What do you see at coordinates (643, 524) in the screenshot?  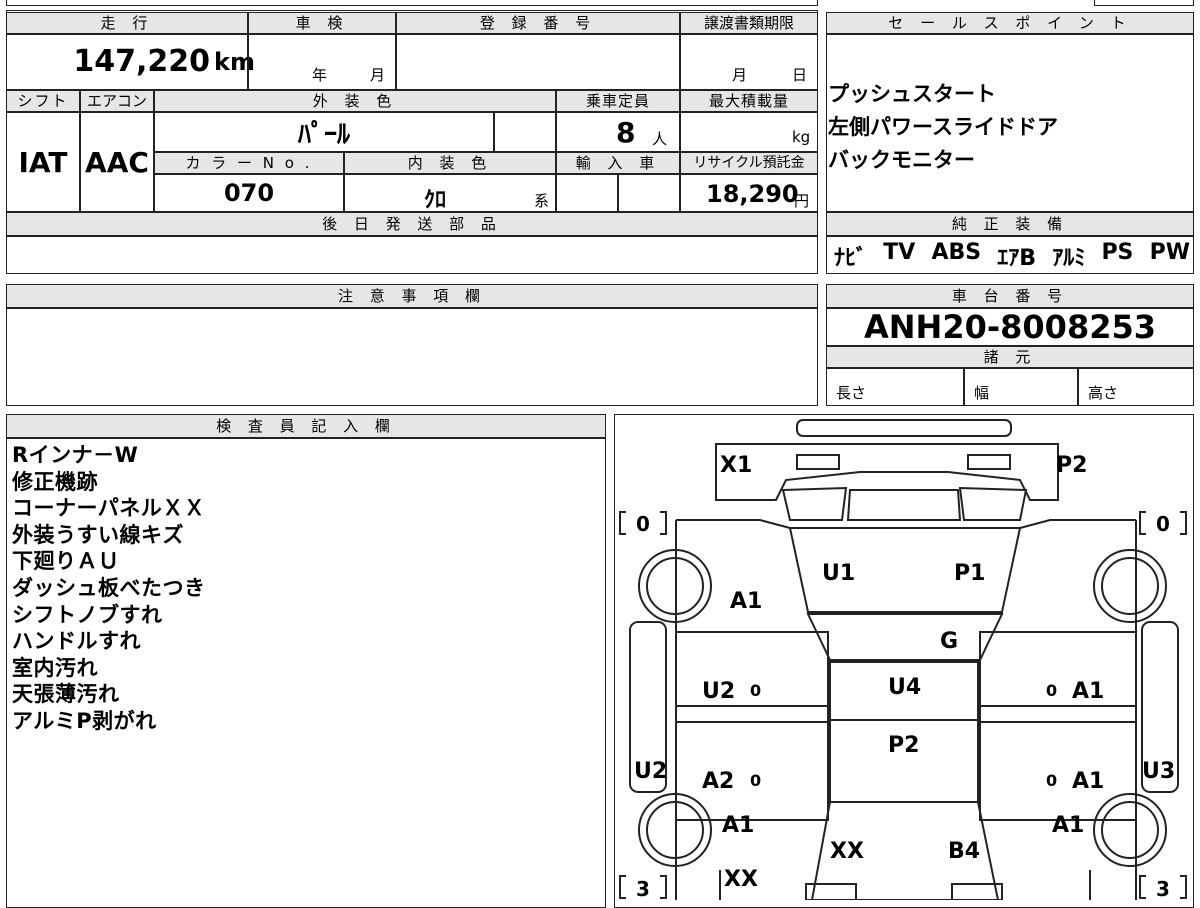 I see `tire-depth-fl: 0` at bounding box center [643, 524].